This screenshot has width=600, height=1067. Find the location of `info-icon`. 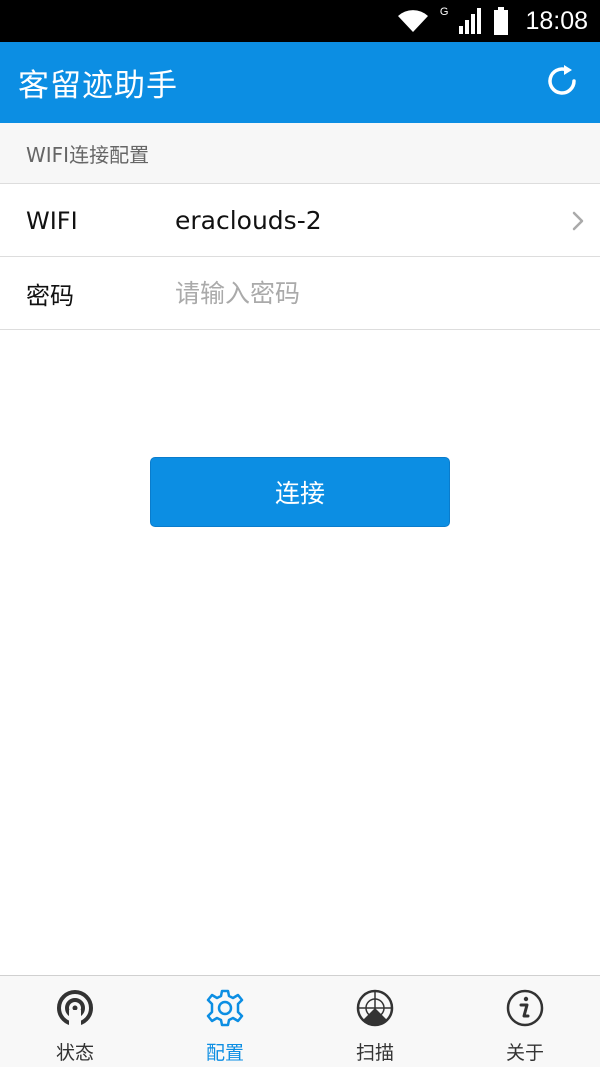

info-icon is located at coordinates (525, 1008).